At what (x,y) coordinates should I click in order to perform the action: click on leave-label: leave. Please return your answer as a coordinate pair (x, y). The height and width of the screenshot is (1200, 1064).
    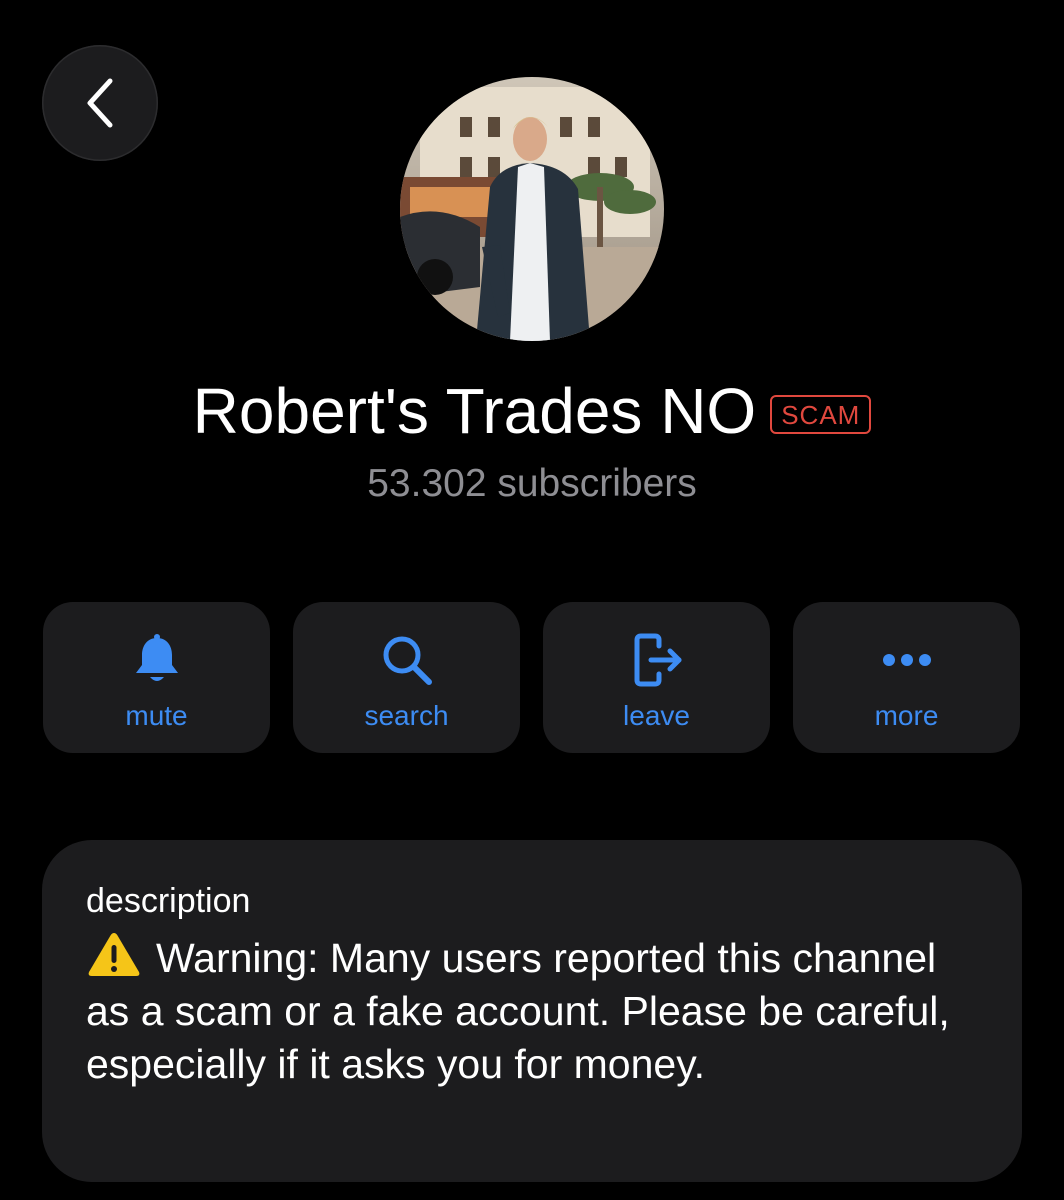
    Looking at the image, I should click on (656, 715).